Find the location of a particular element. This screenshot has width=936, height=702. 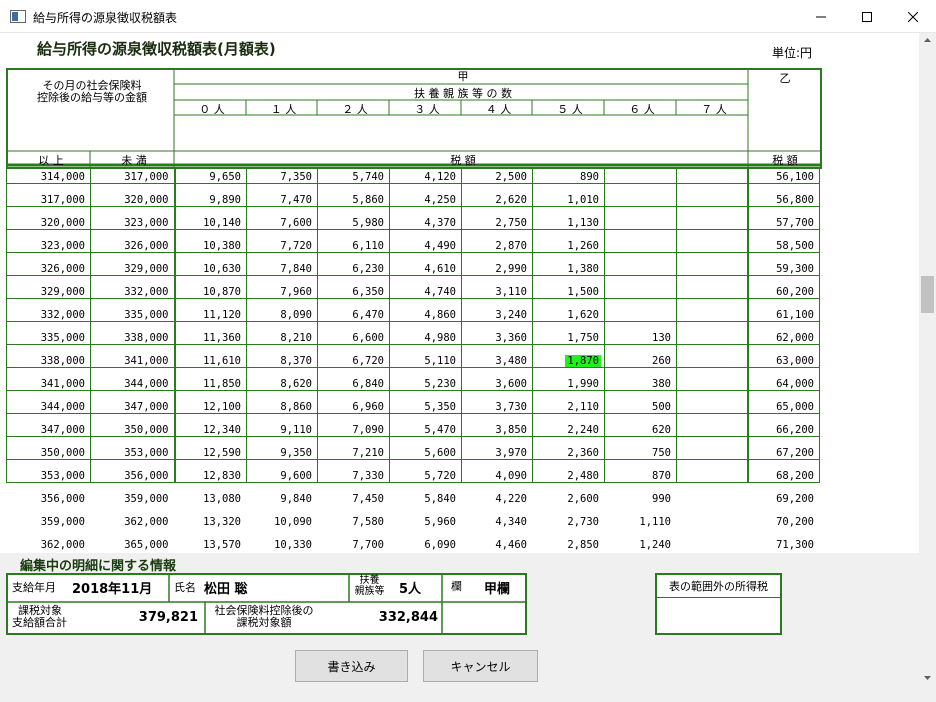

close-button is located at coordinates (913, 16).